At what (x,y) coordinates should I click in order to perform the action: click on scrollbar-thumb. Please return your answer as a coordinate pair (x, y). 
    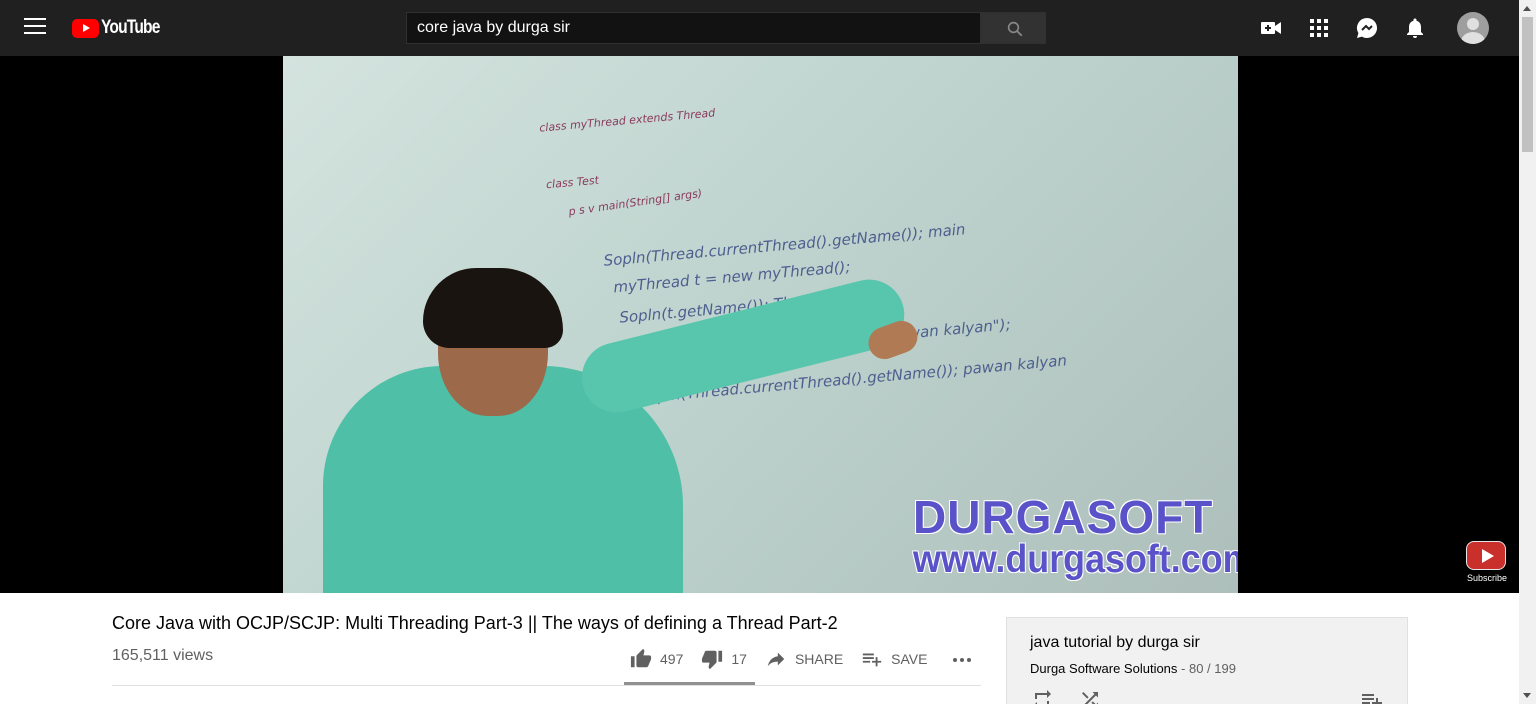
    Looking at the image, I should click on (1527, 84).